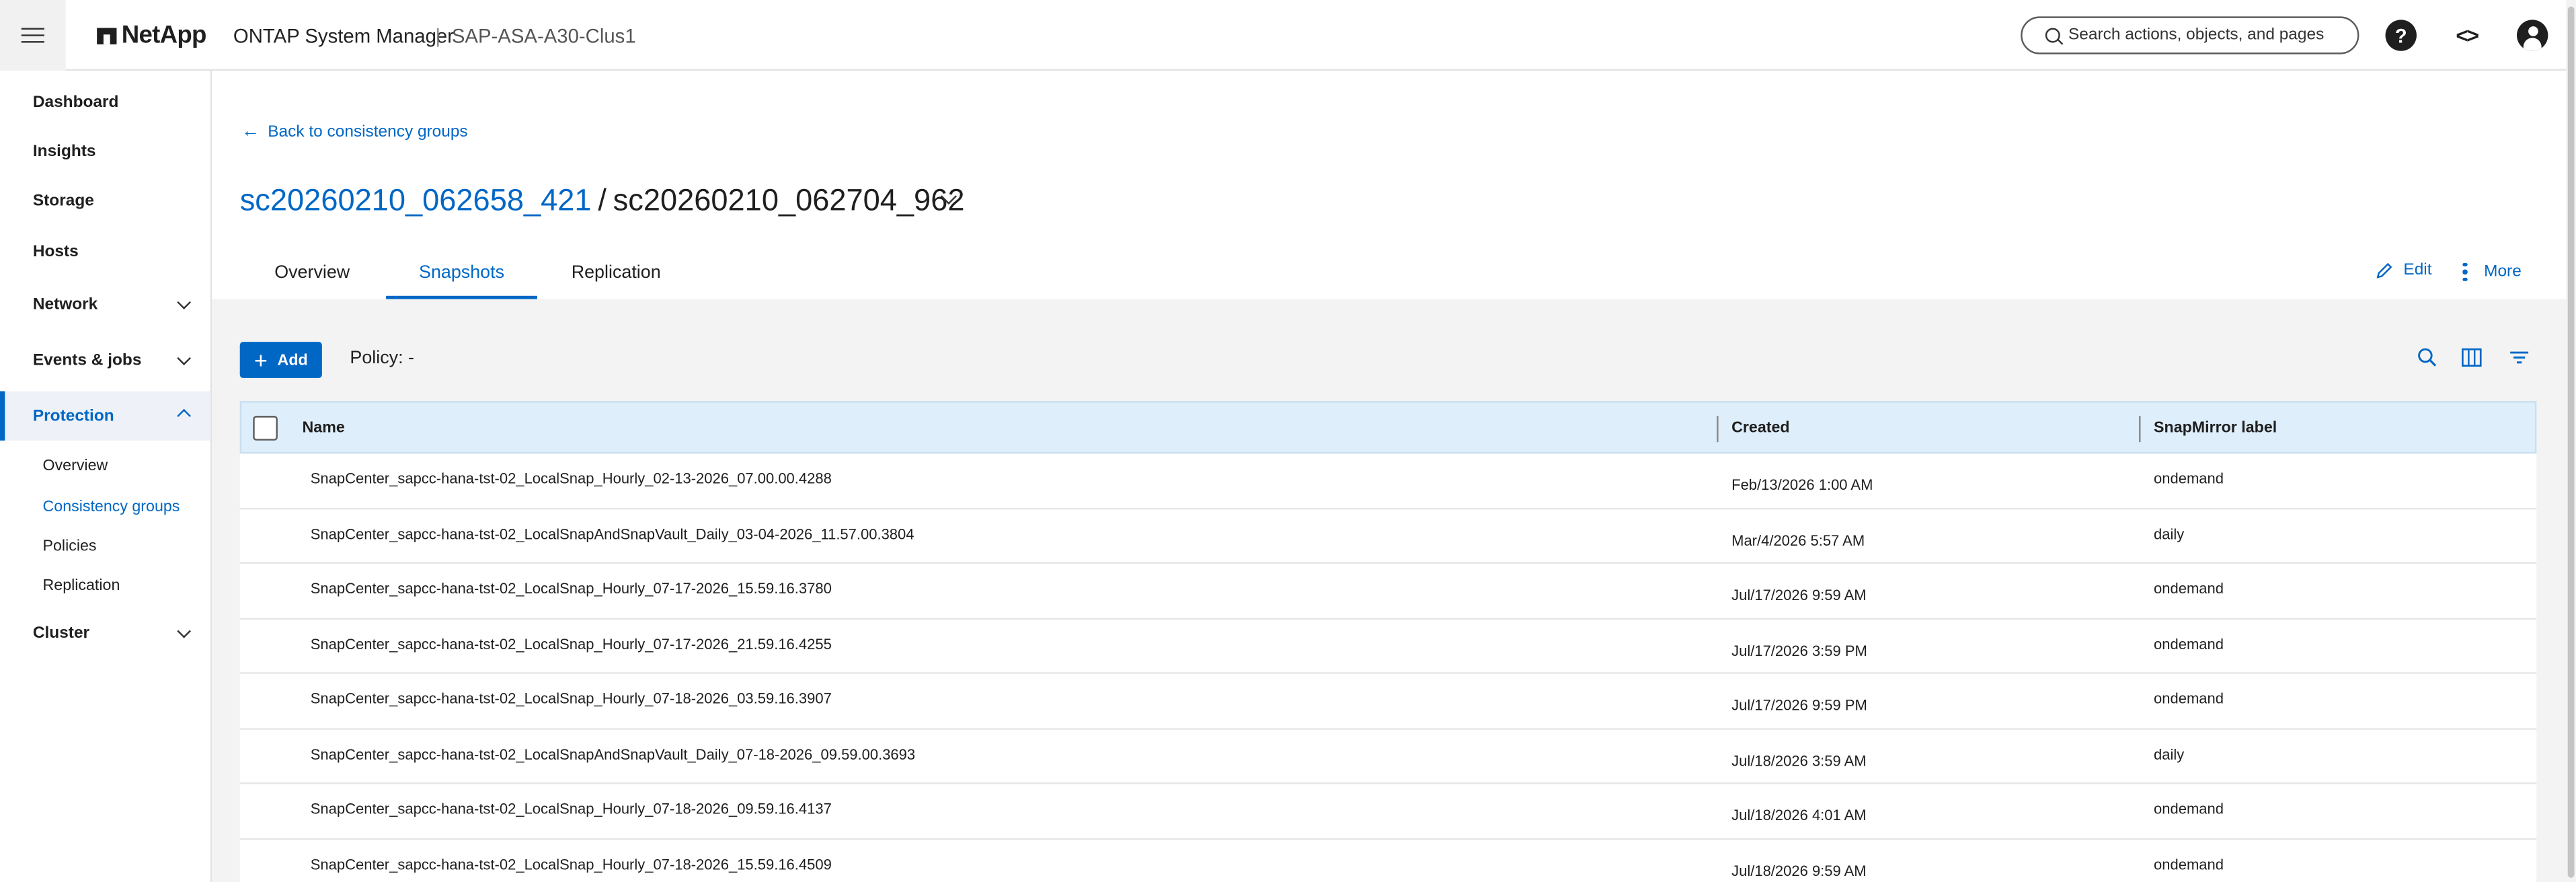 The image size is (2576, 882). I want to click on back-to-consistency-groups-link: ← Back to consistency groups, so click(355, 132).